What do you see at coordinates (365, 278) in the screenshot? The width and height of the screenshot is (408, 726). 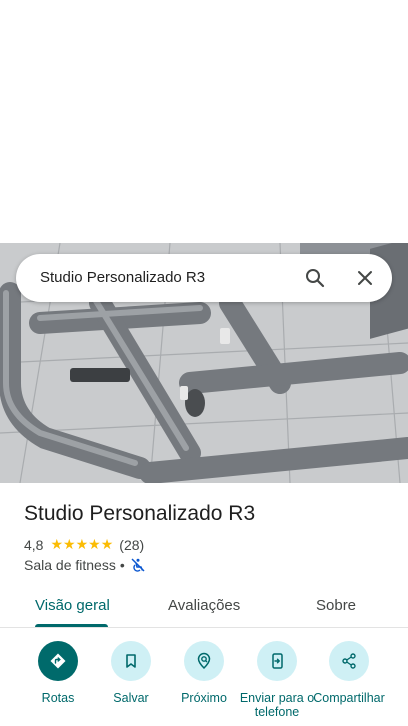 I see `close-icon` at bounding box center [365, 278].